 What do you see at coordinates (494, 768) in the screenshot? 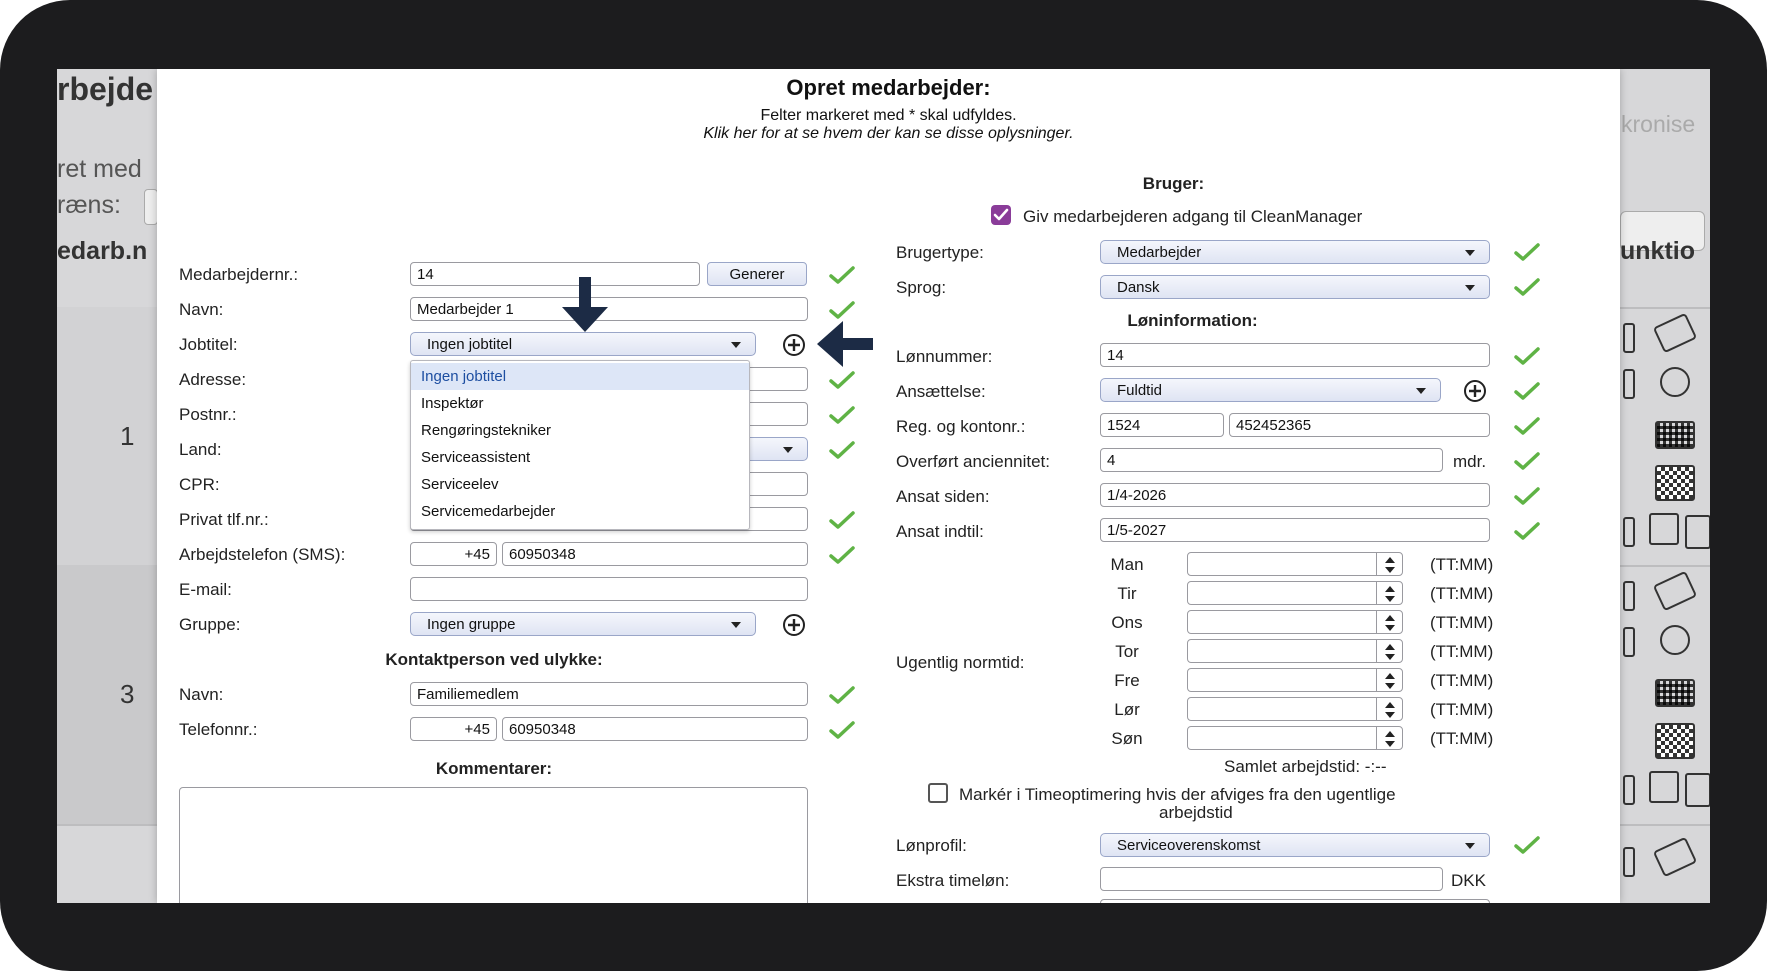
I see `comments-heading: Kommentarer:` at bounding box center [494, 768].